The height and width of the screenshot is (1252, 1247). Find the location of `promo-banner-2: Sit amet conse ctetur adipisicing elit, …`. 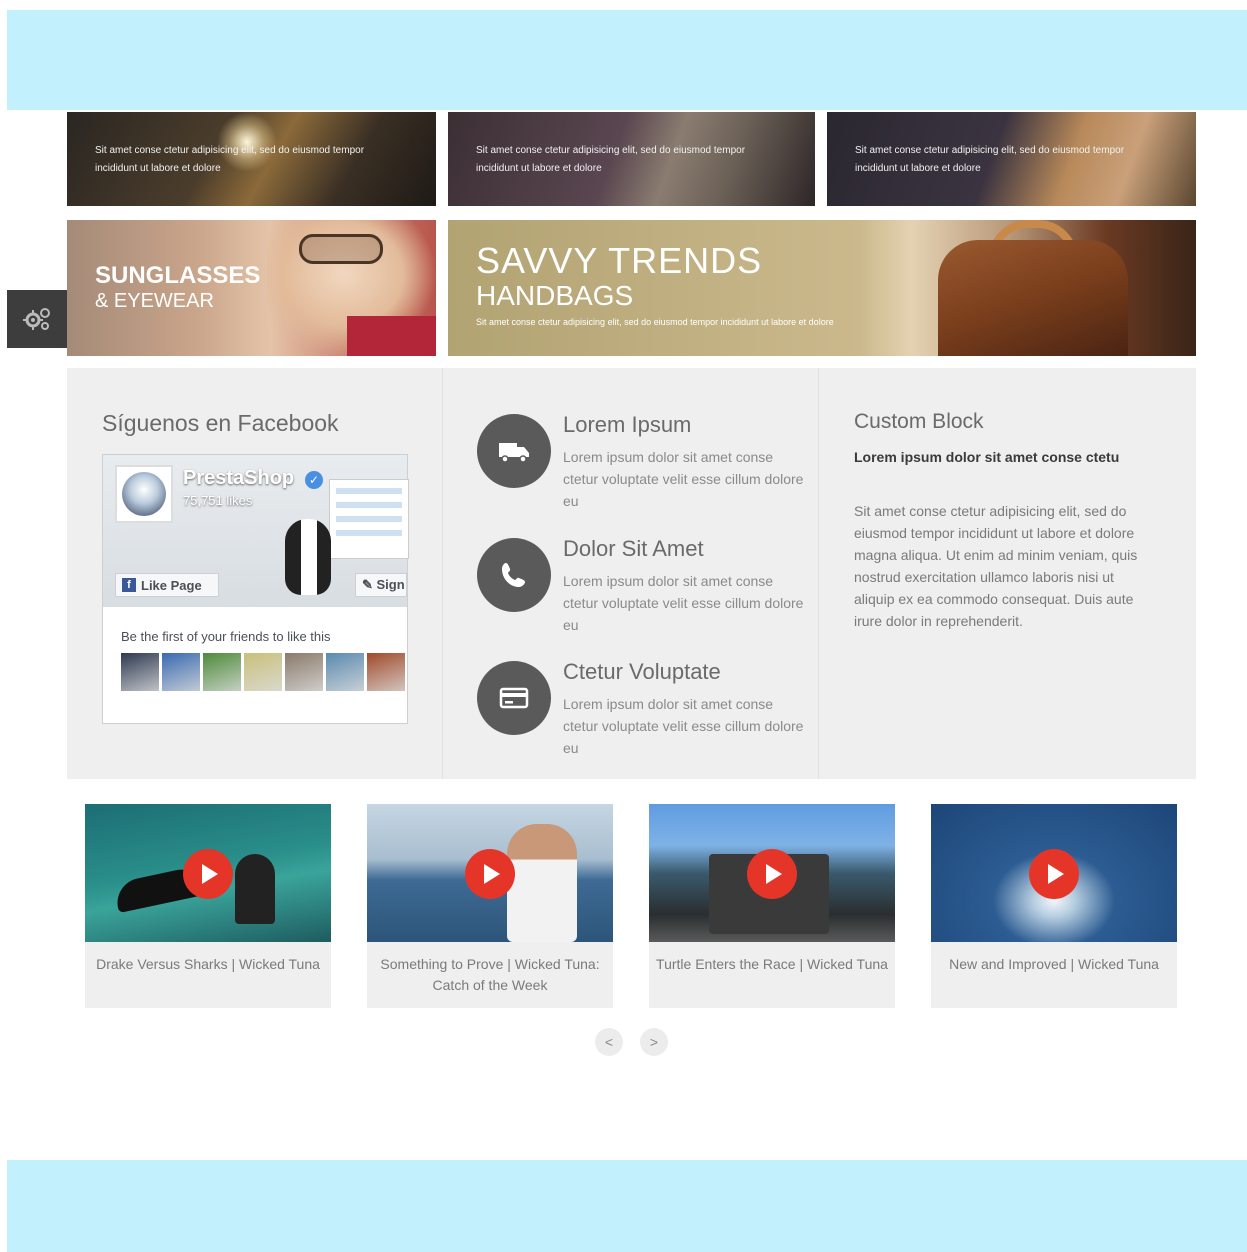

promo-banner-2: Sit amet conse ctetur adipisicing elit, … is located at coordinates (631, 159).